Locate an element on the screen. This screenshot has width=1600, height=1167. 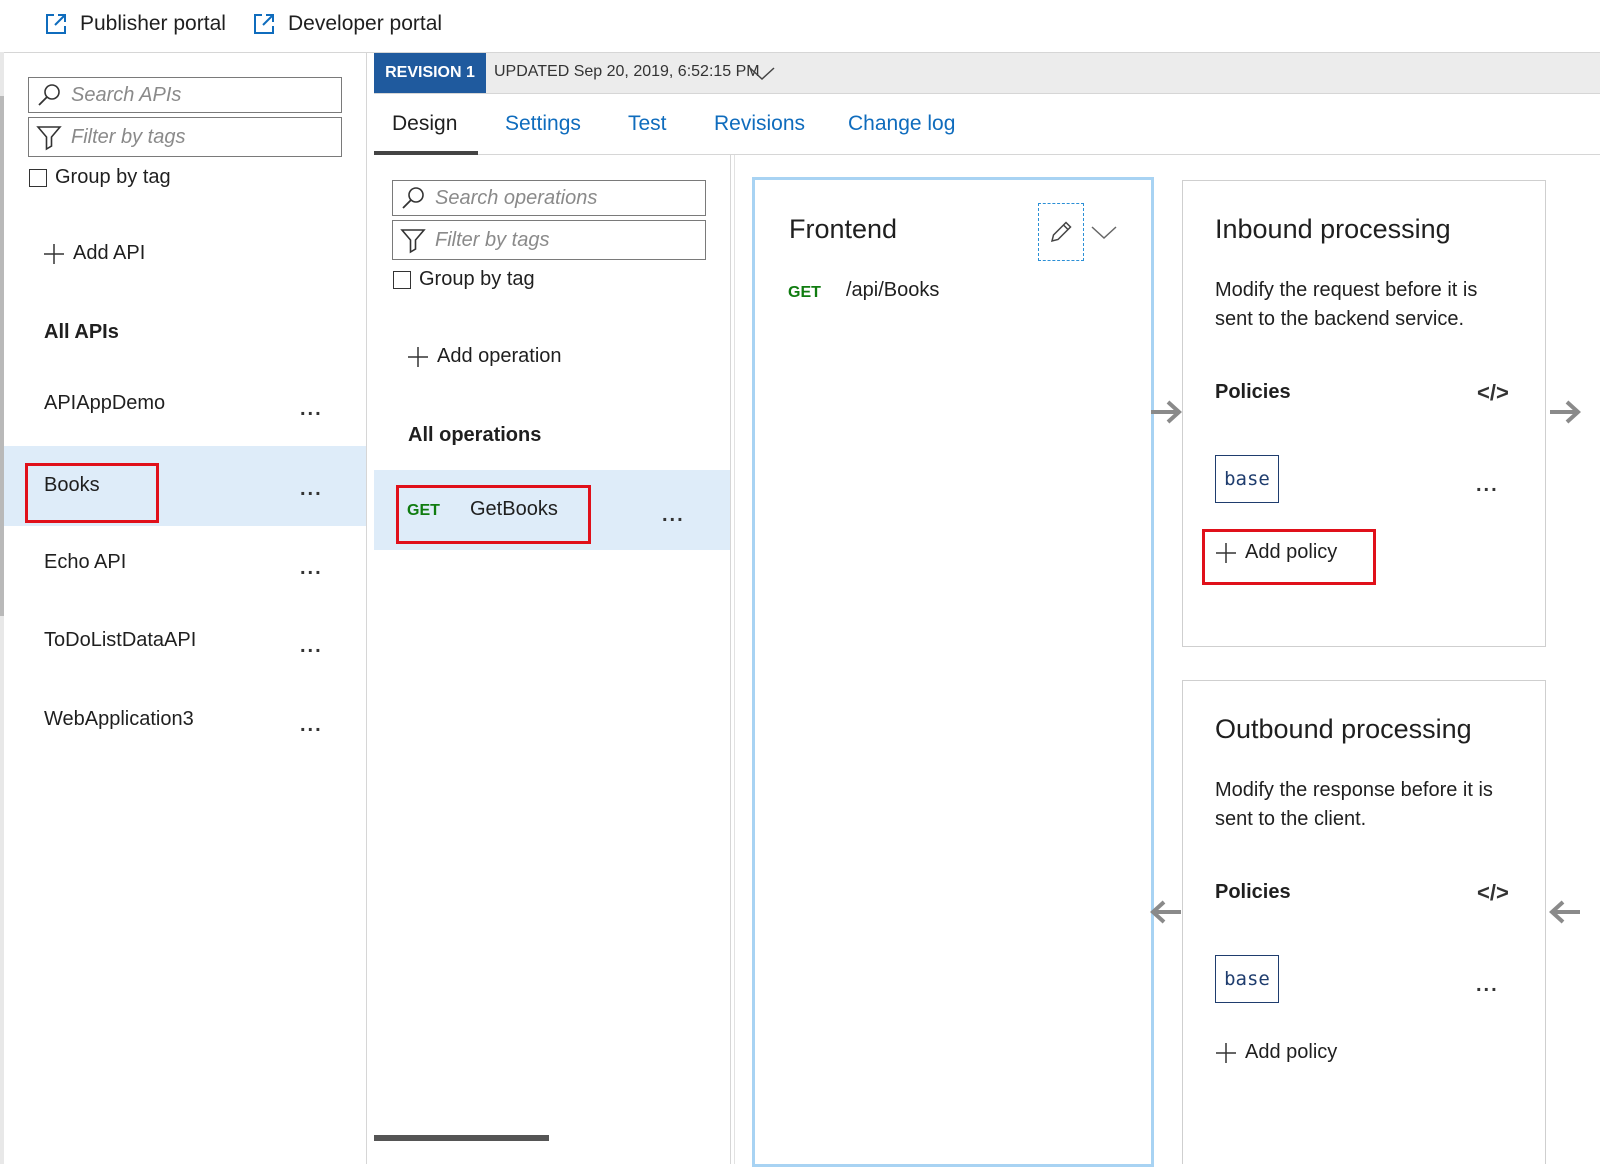
pencil-icon is located at coordinates (1061, 232).